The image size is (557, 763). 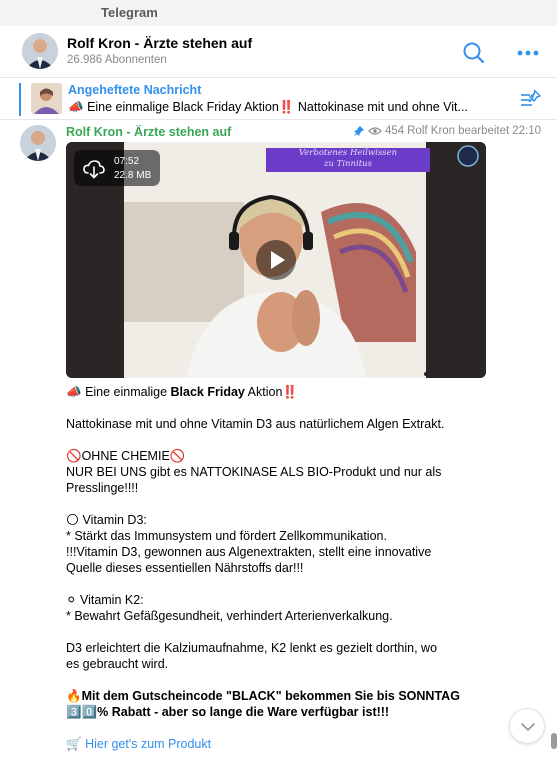 What do you see at coordinates (117, 60) in the screenshot?
I see `subscriber-count: 26.986 Abonnenten` at bounding box center [117, 60].